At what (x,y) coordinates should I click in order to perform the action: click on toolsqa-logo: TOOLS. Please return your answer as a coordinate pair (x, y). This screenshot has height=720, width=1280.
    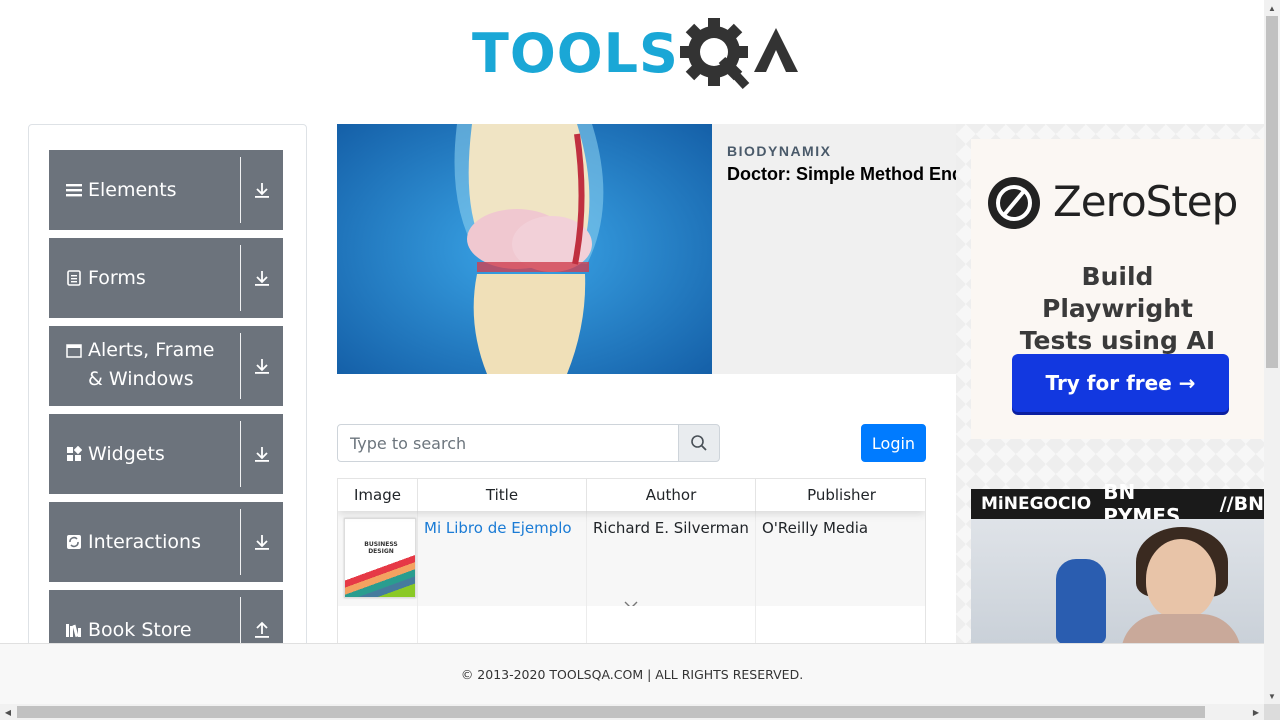
    Looking at the image, I should click on (635, 54).